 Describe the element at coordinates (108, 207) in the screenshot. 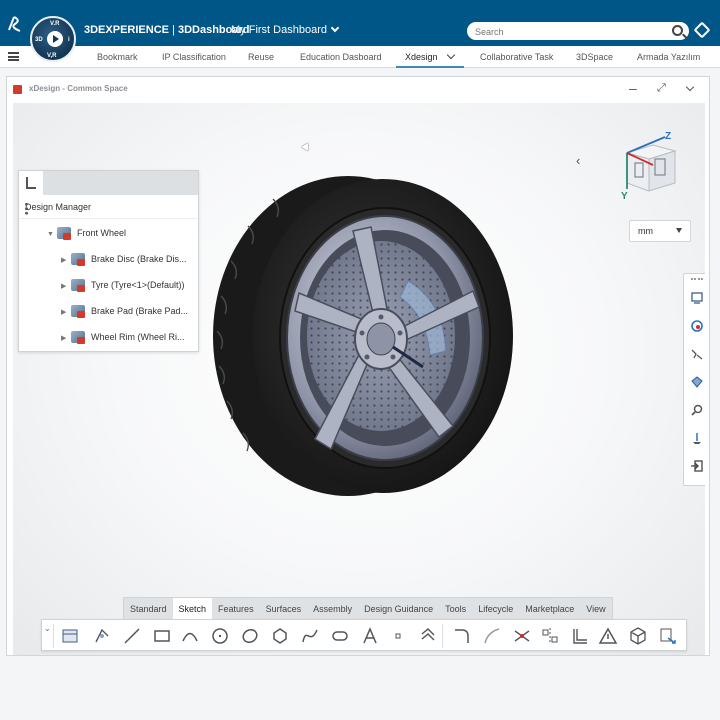

I see `design-manager-title-row: Design Manager` at that location.